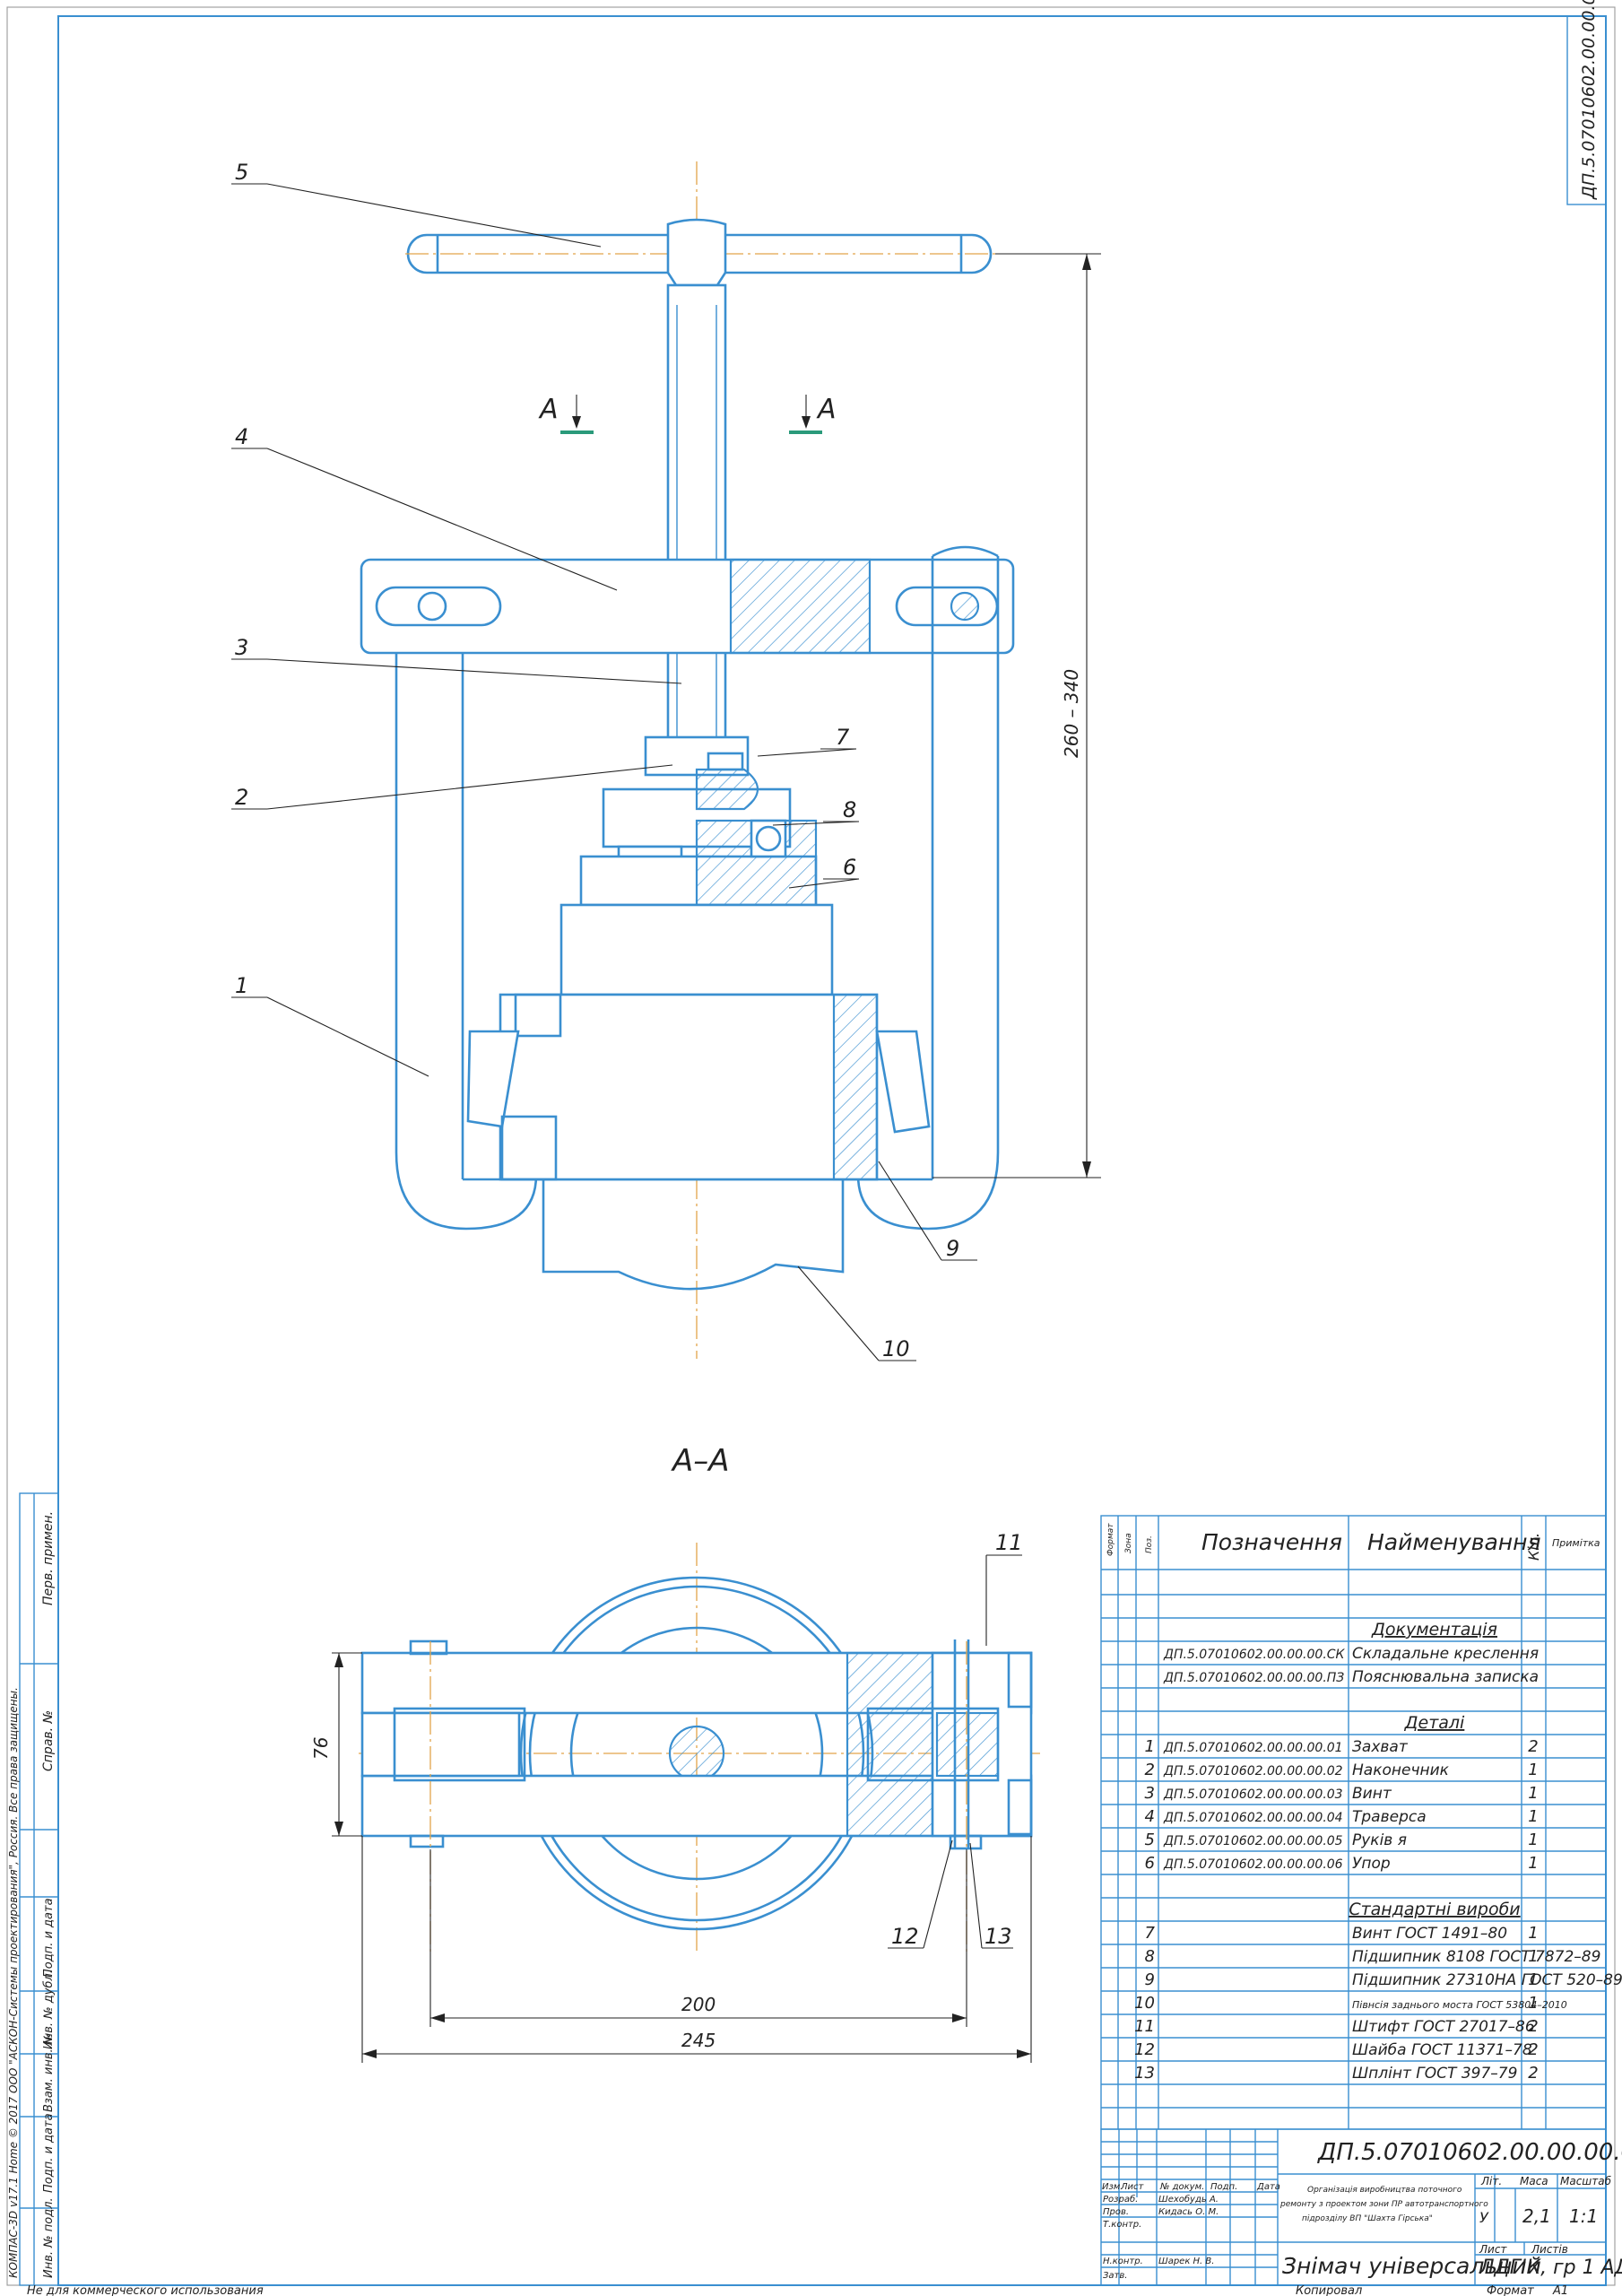 Image resolution: width=1622 pixels, height=2296 pixels. Describe the element at coordinates (675, 1753) in the screenshot. I see `section-view-aa: A–A 76 200 245 11 12 13` at that location.